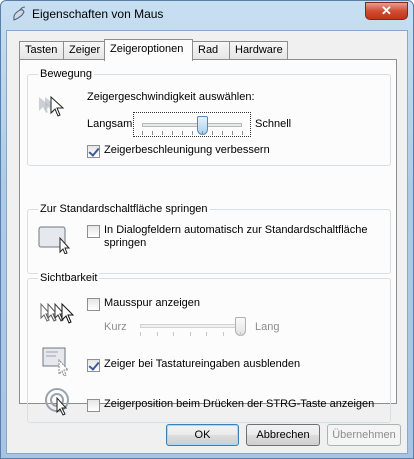 This screenshot has width=414, height=459. What do you see at coordinates (54, 240) in the screenshot?
I see `snap-to-default-icon` at bounding box center [54, 240].